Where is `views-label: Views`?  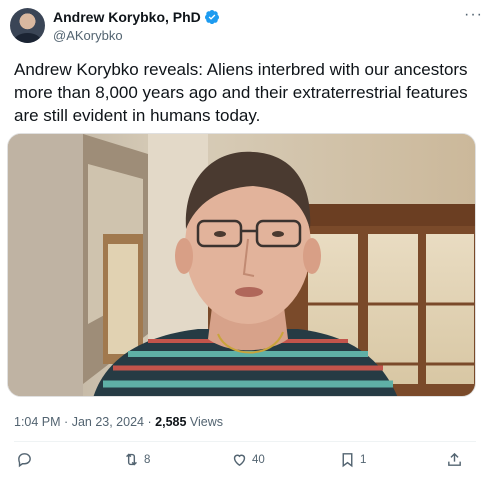
views-label: Views is located at coordinates (206, 422).